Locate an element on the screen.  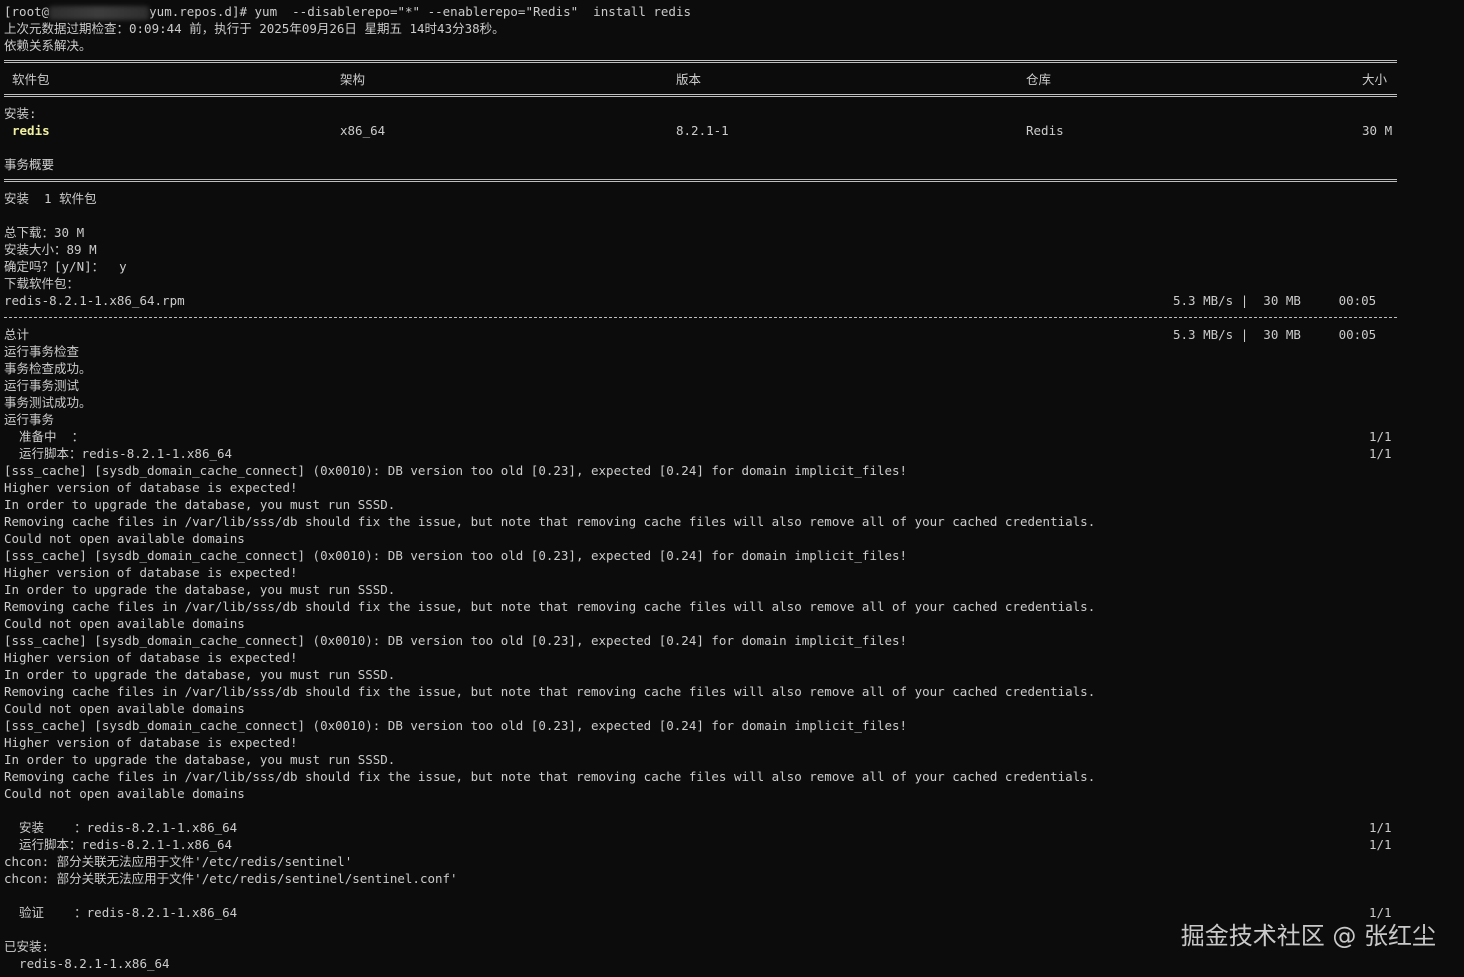
watermark: 掘金技术社区 @ 张红尘 is located at coordinates (1308, 936).